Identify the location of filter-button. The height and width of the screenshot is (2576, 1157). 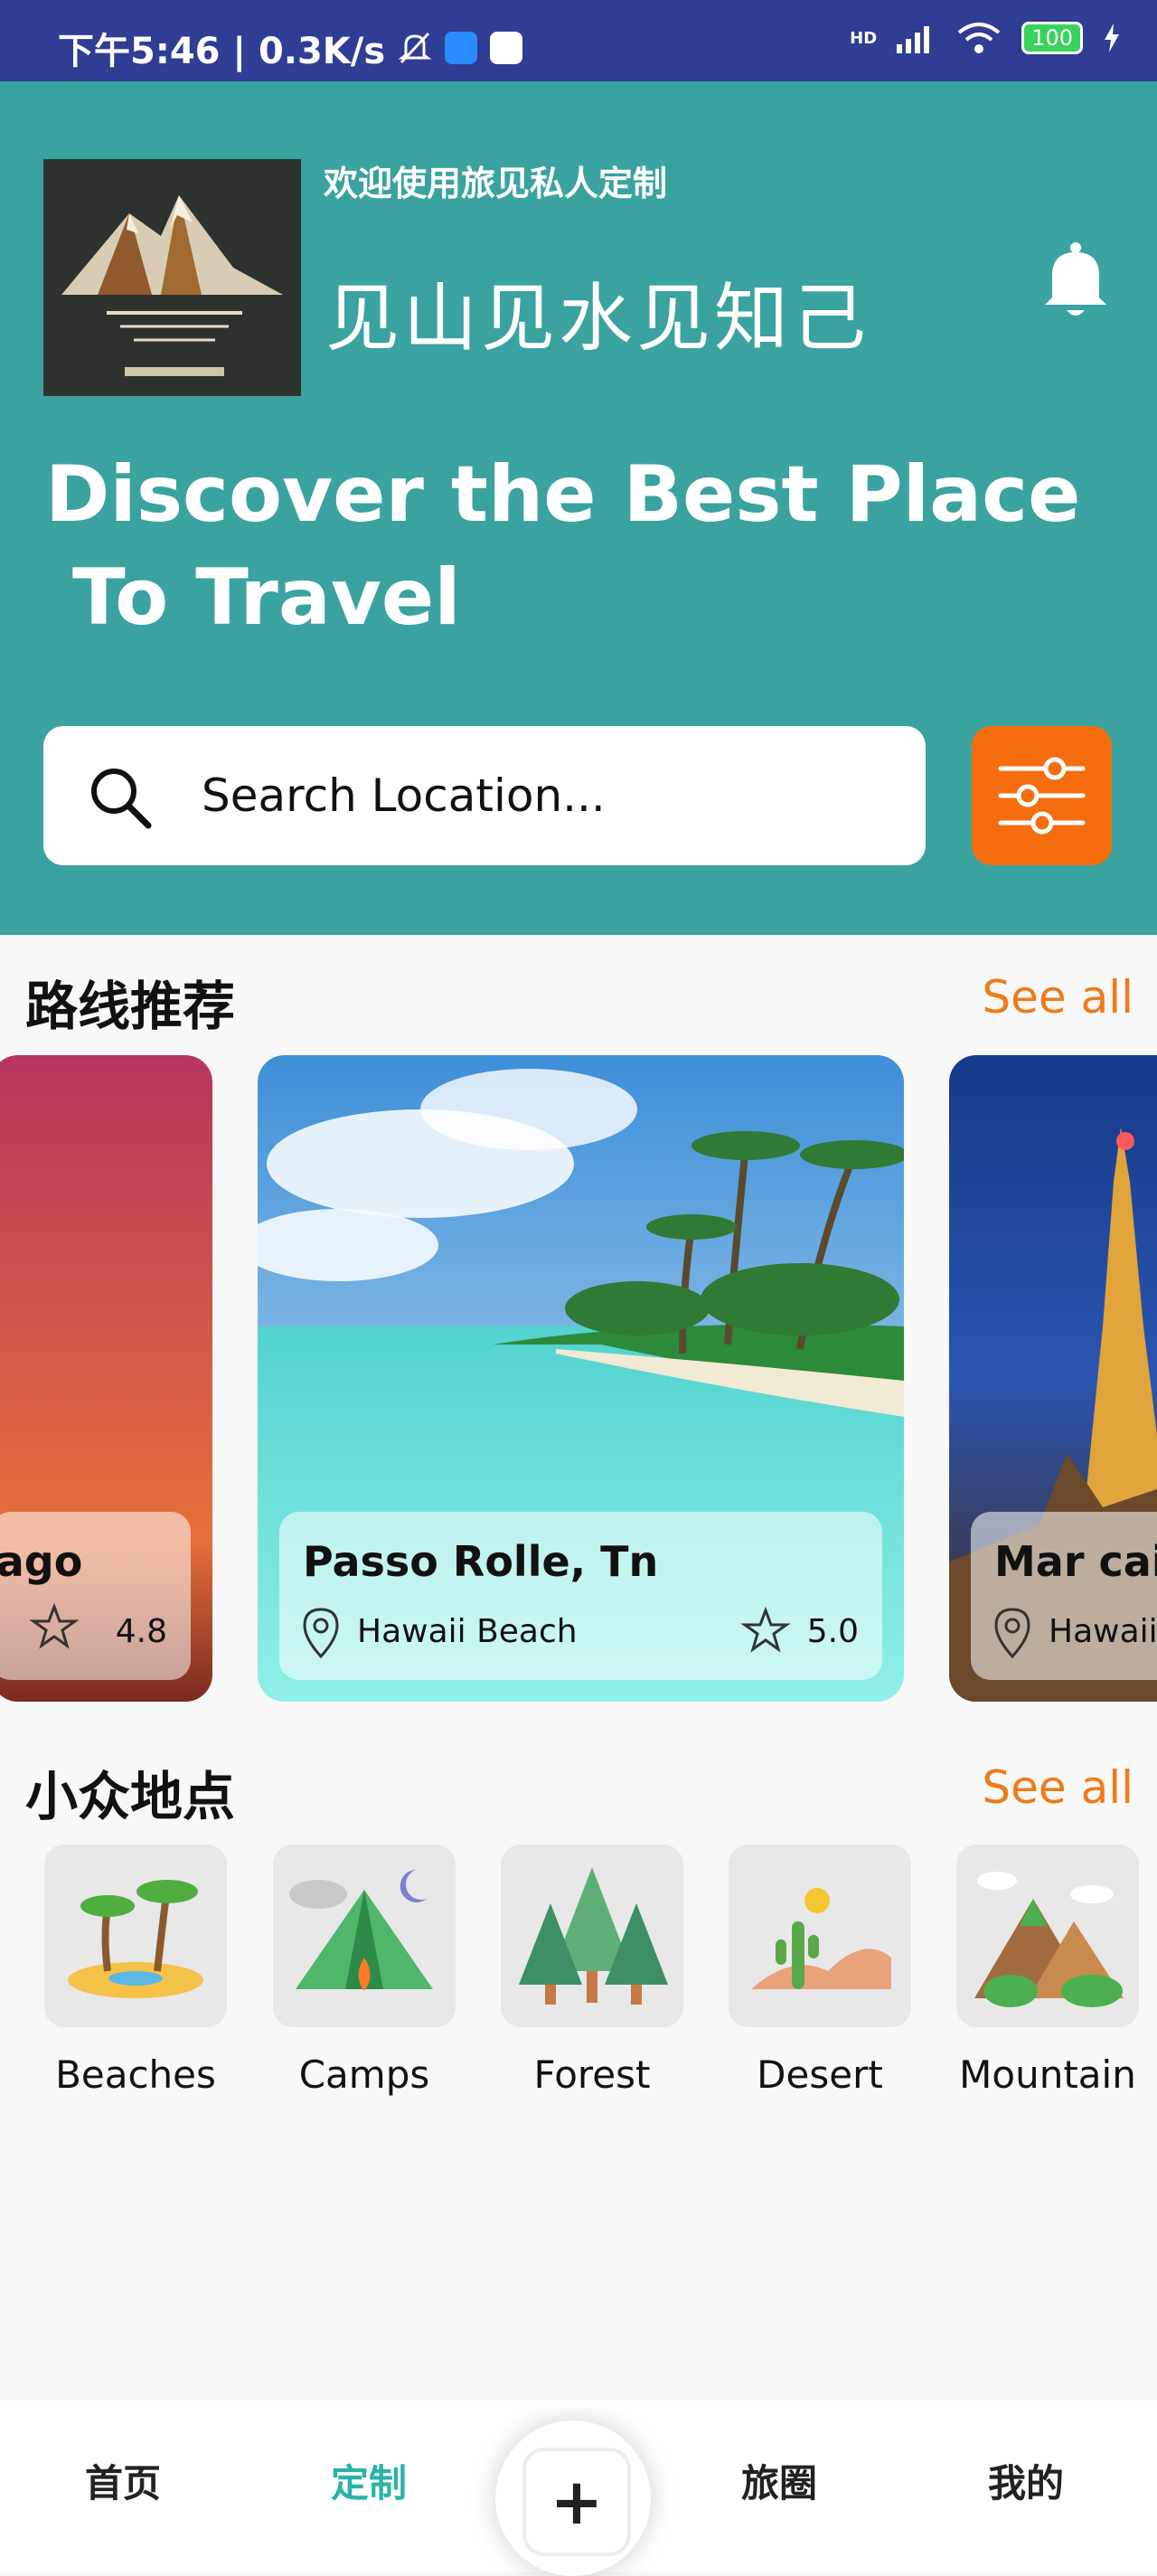
(1042, 795).